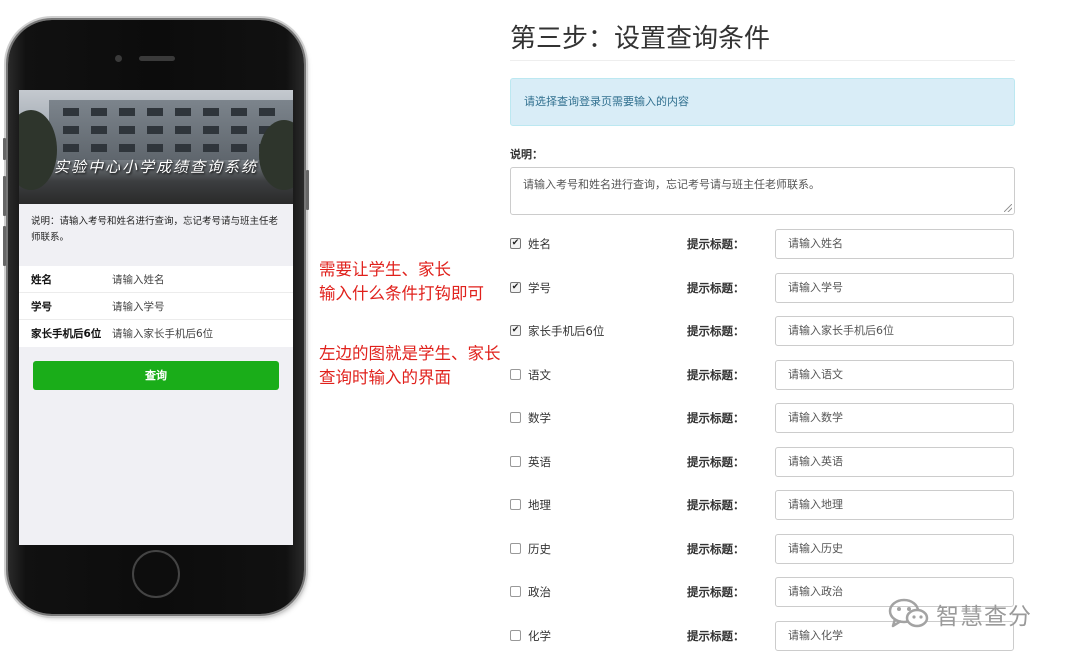 Image resolution: width=1080 pixels, height=662 pixels. Describe the element at coordinates (762, 331) in the screenshot. I see `condition-row-parent-phone: ✔ 家长手机后6位 提示标题： 请输入家长手机后6位` at that location.